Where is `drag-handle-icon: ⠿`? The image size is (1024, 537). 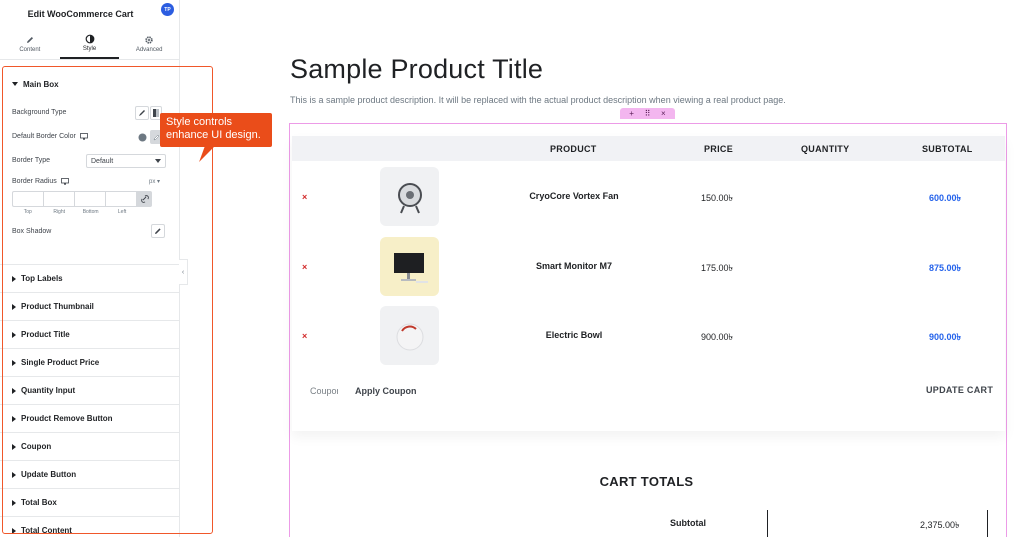 drag-handle-icon: ⠿ is located at coordinates (648, 113).